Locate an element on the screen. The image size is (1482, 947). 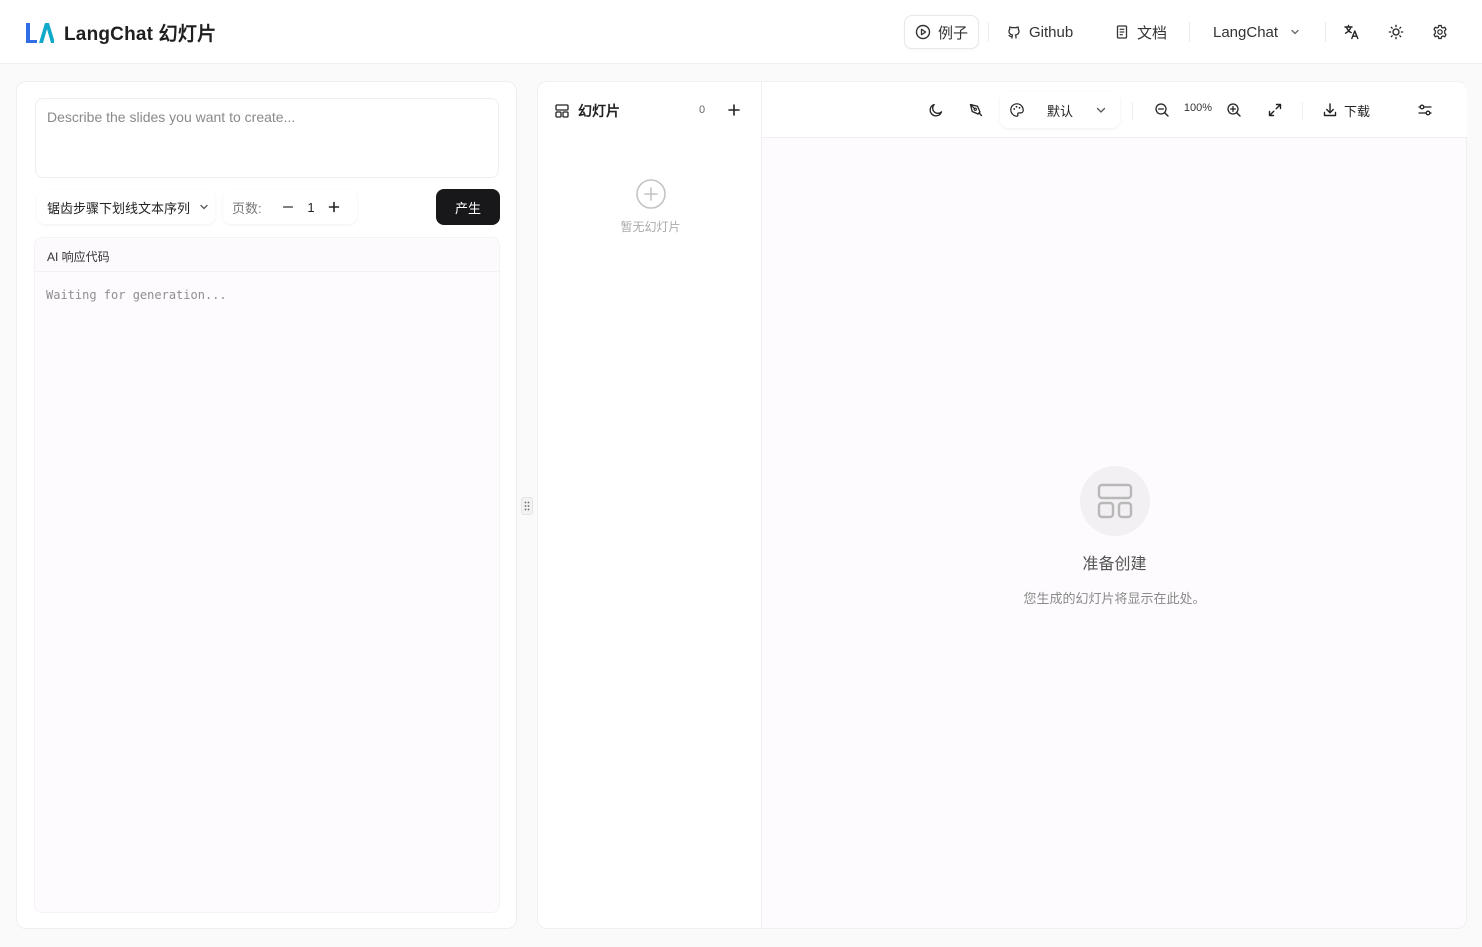
language-button is located at coordinates (1352, 32).